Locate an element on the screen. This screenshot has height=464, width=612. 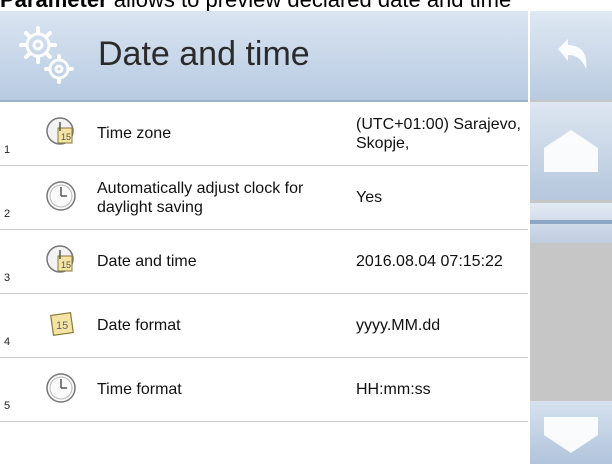
row-value: (UTC+01:00) Sarajevo, Skopje, is located at coordinates (438, 133).